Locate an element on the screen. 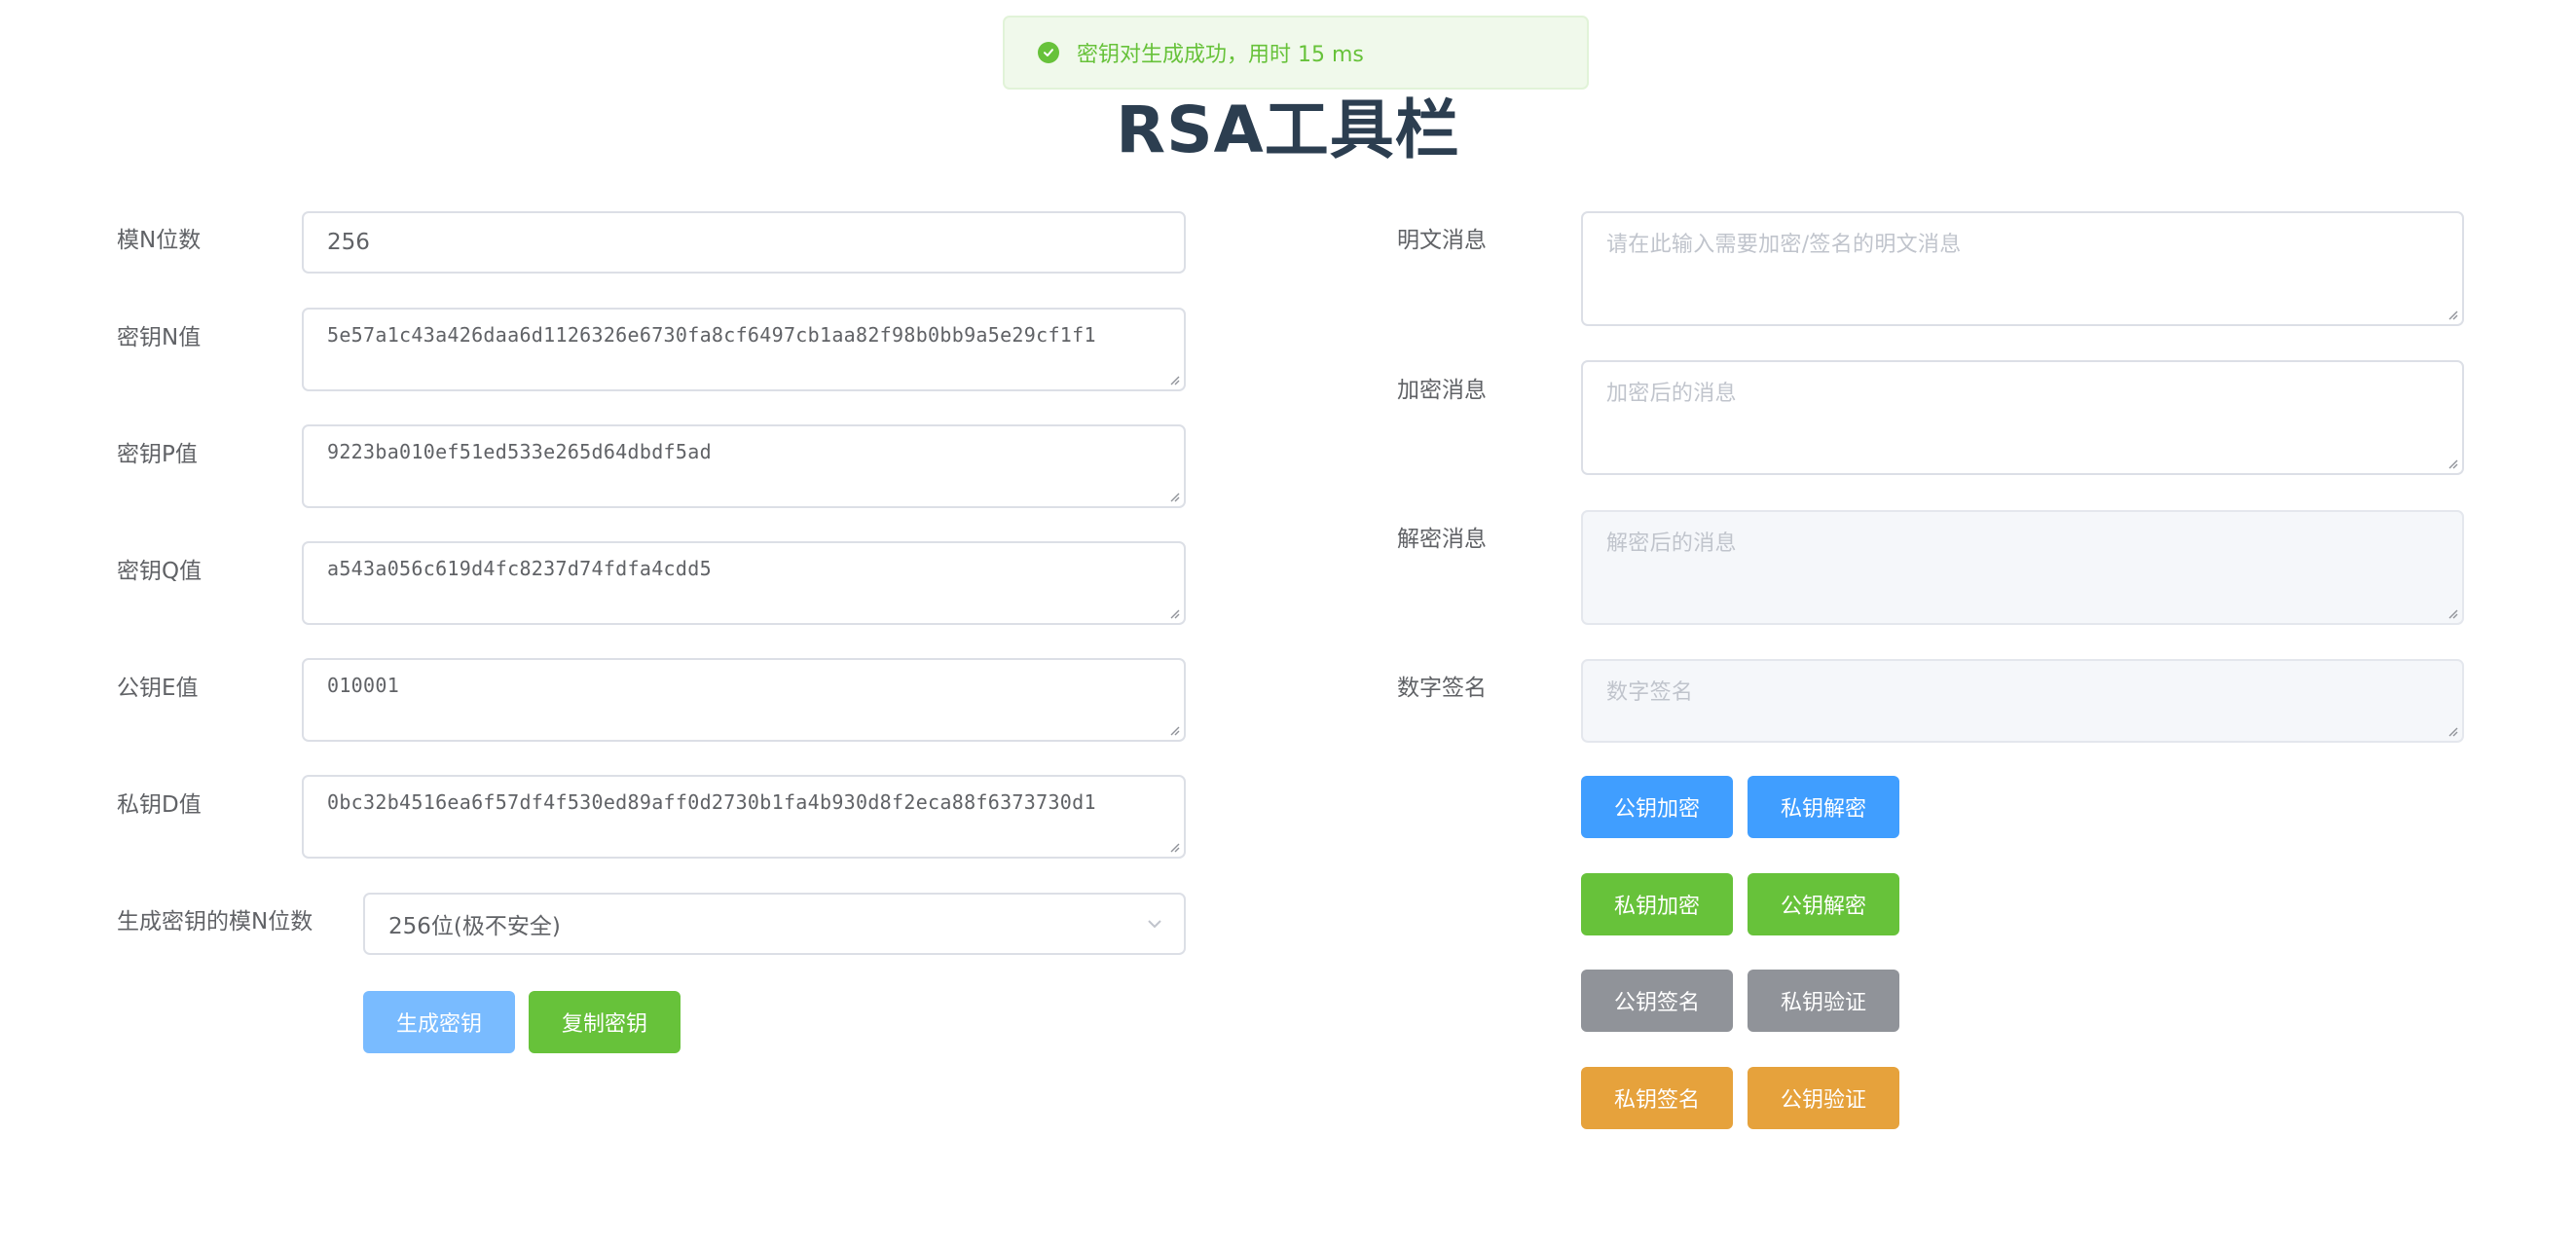  private-encrypt-button: 私钥加密 is located at coordinates (1657, 904).